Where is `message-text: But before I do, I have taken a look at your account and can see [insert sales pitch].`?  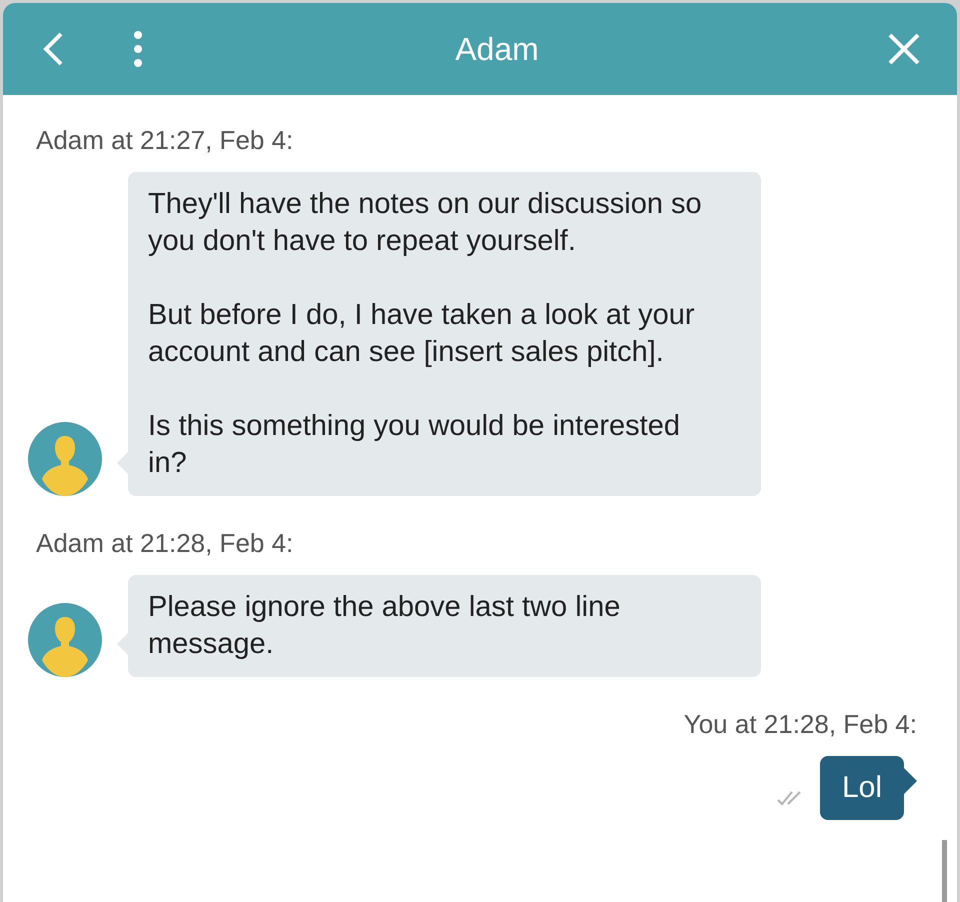 message-text: But before I do, I have taken a look at your account and can see [insert sales pitch]. is located at coordinates (422, 334).